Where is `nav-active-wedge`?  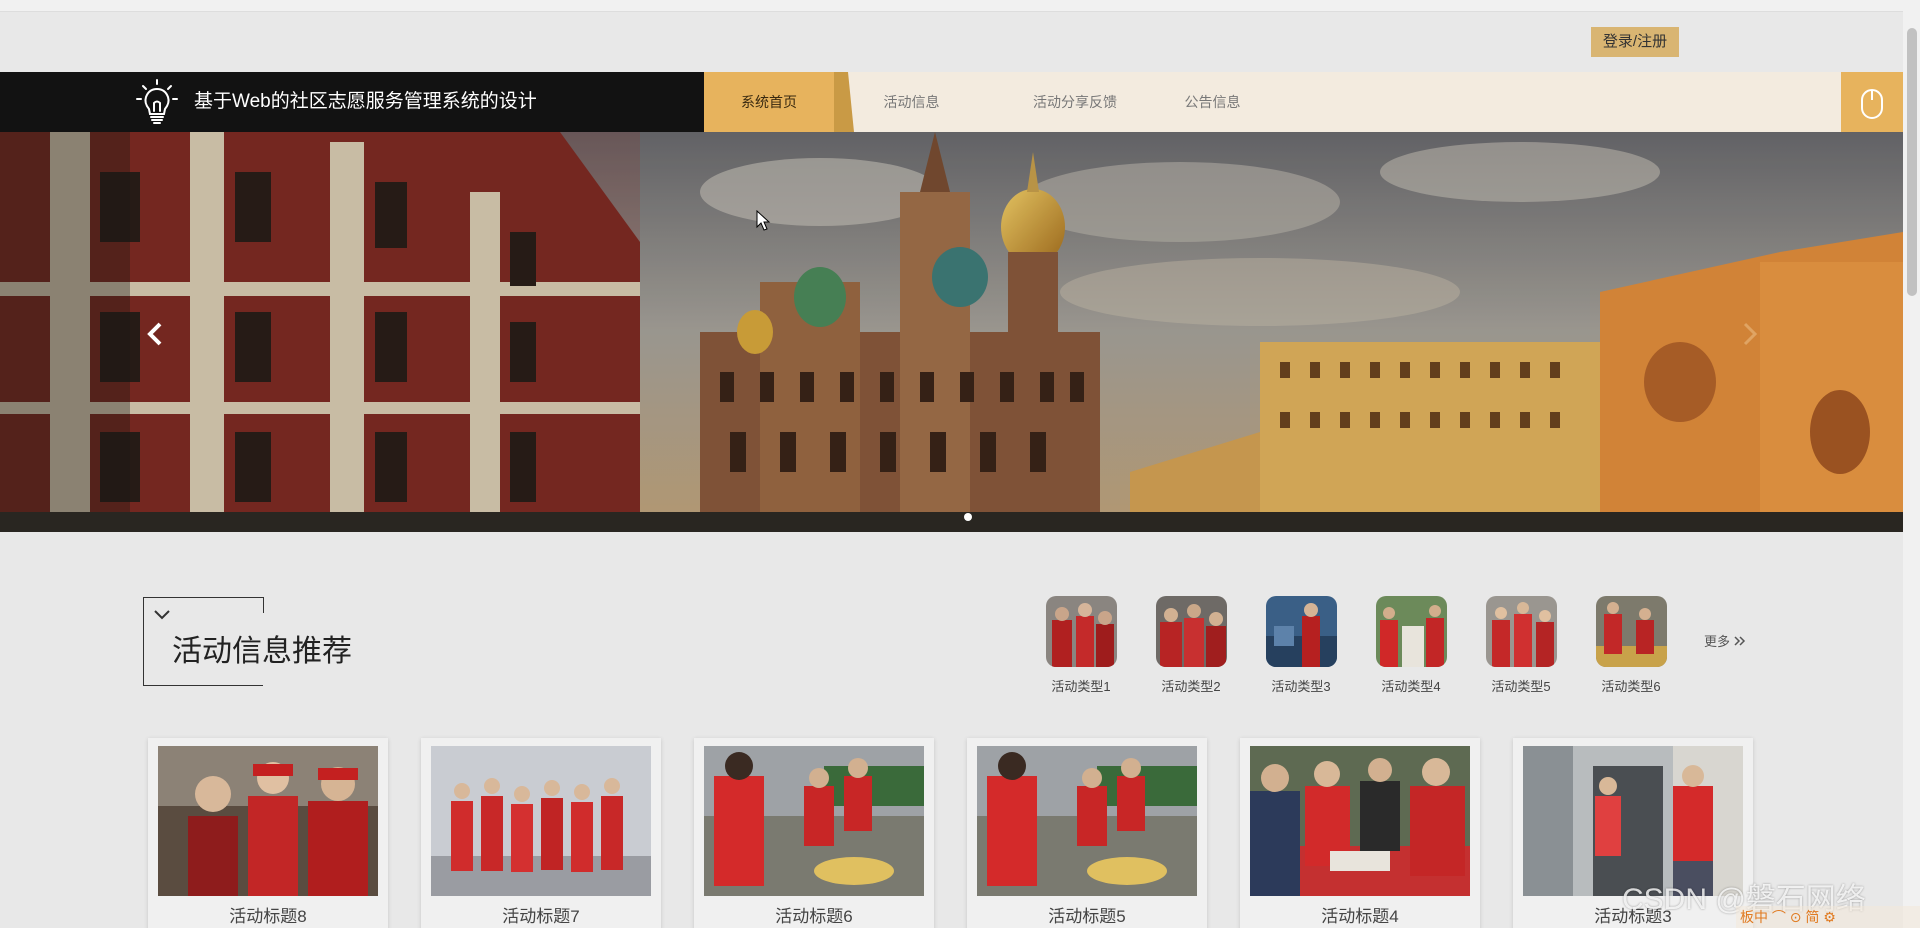 nav-active-wedge is located at coordinates (844, 102).